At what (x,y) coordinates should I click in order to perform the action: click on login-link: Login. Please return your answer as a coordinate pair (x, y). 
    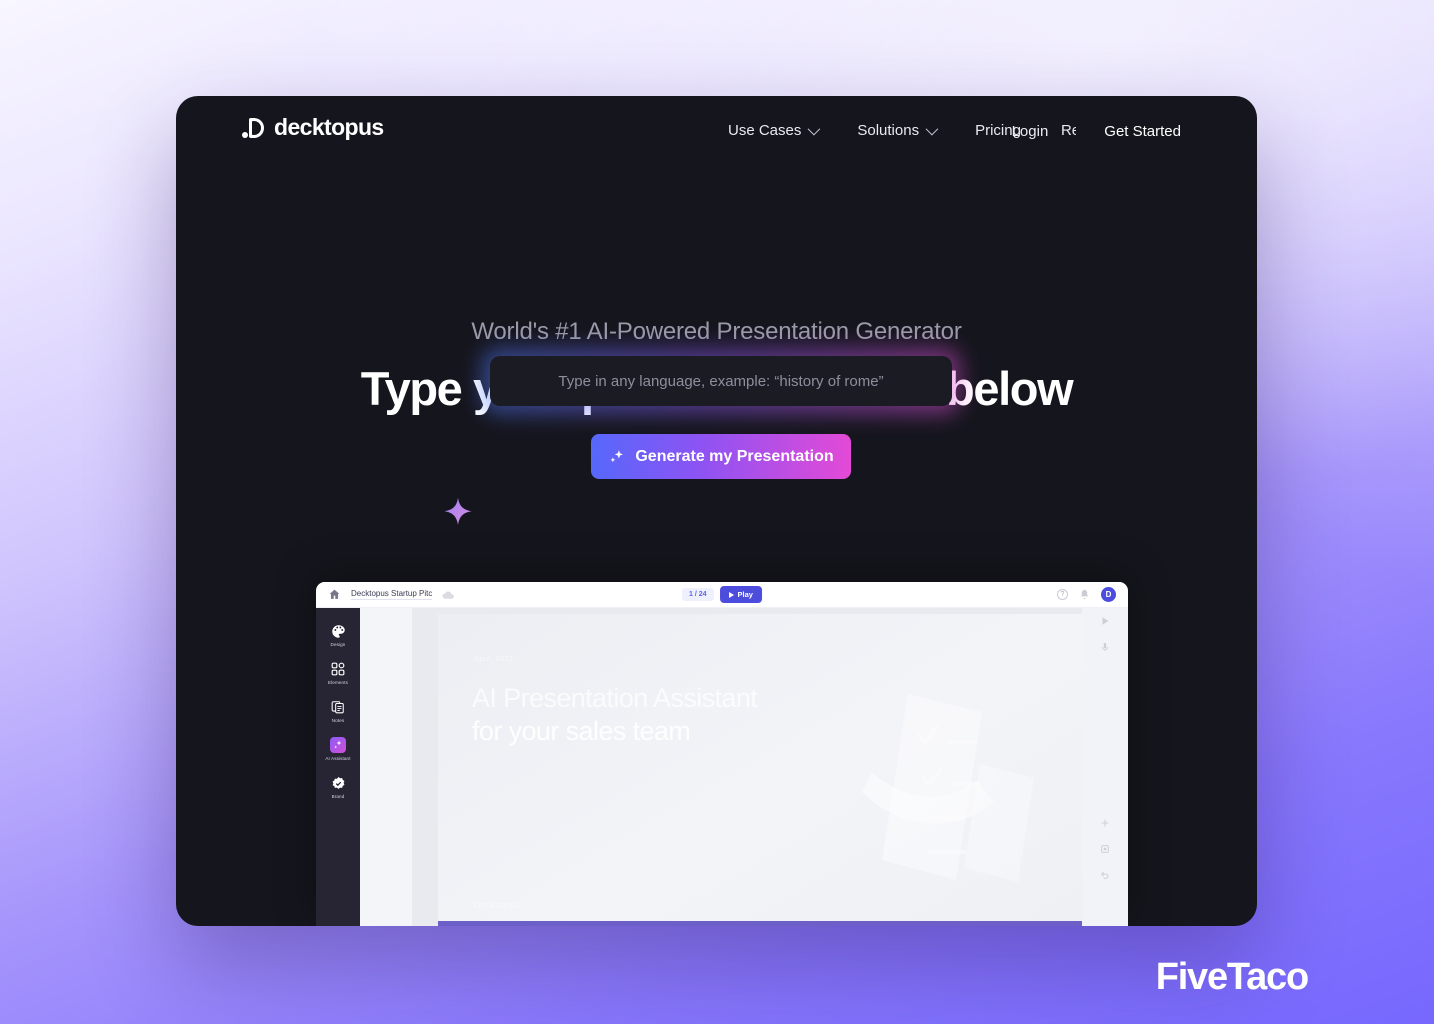
    Looking at the image, I should click on (1030, 131).